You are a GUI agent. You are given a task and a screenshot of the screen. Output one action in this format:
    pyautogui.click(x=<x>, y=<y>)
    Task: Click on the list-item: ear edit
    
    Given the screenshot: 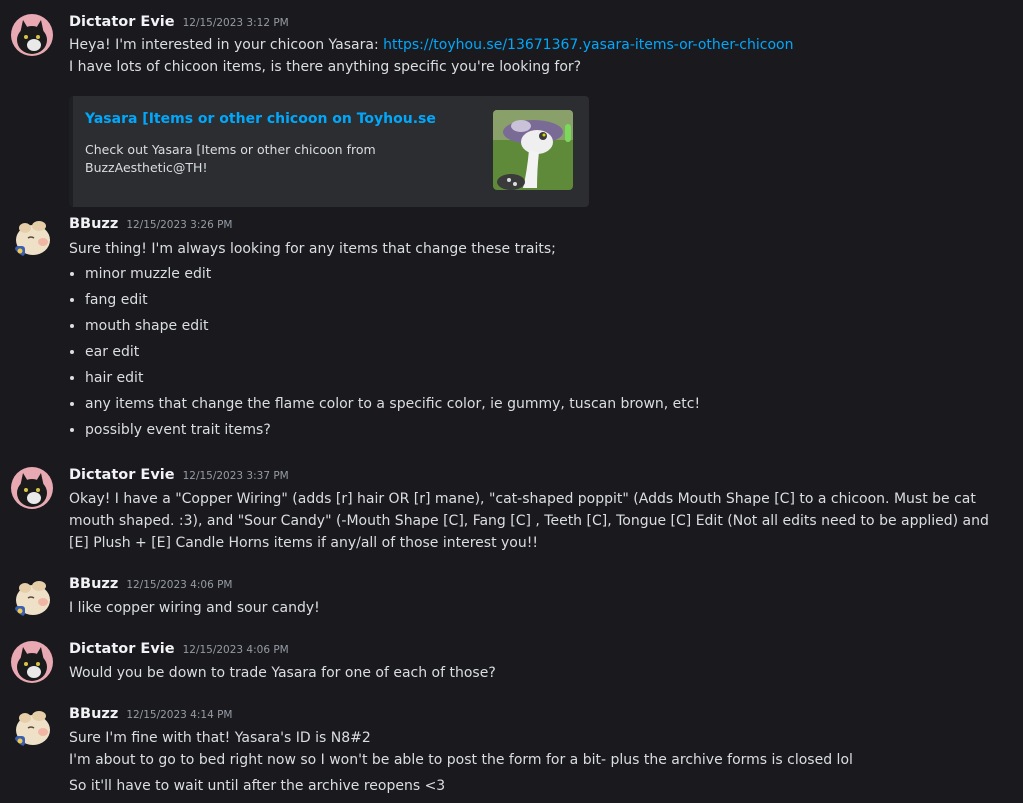 What is the action you would take?
    pyautogui.click(x=392, y=352)
    